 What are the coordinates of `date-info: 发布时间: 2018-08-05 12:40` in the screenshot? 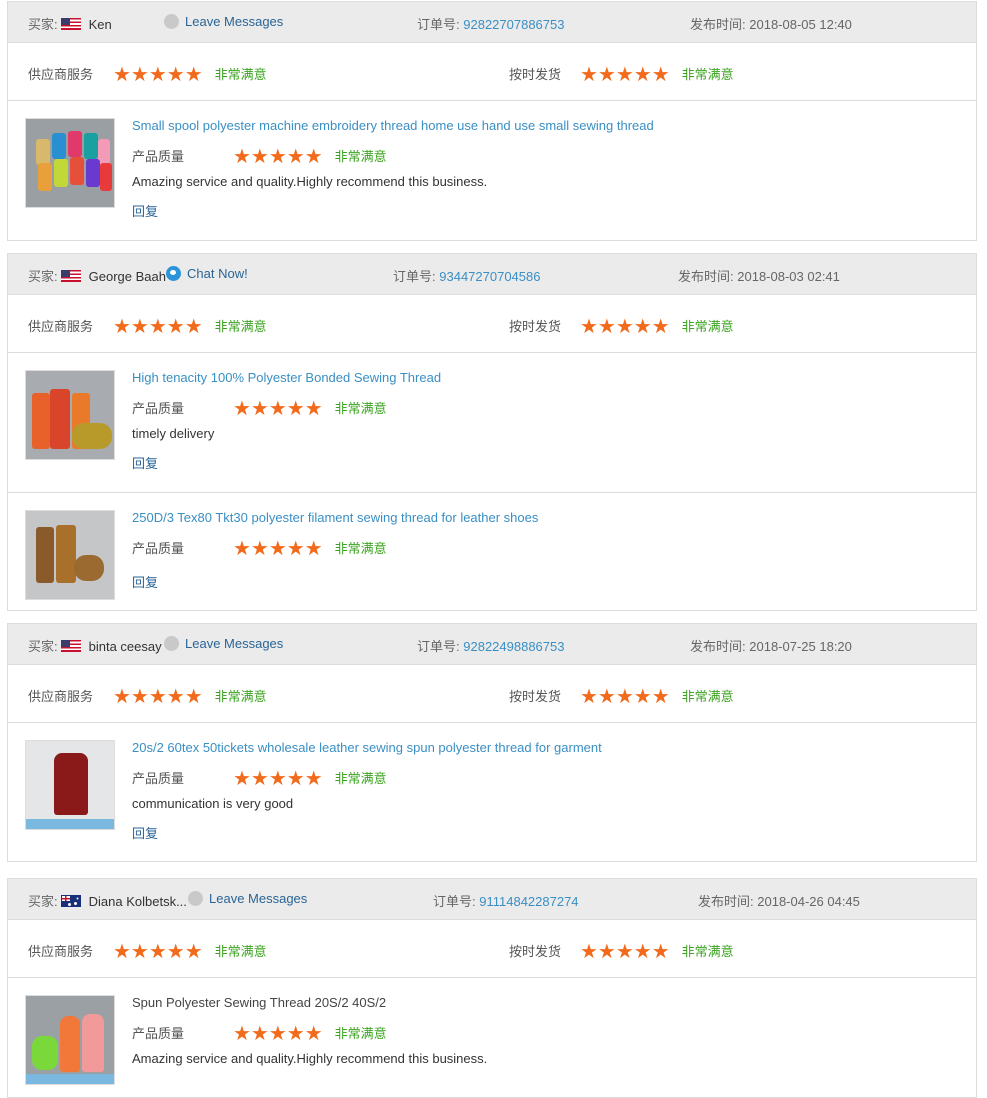 It's located at (771, 23).